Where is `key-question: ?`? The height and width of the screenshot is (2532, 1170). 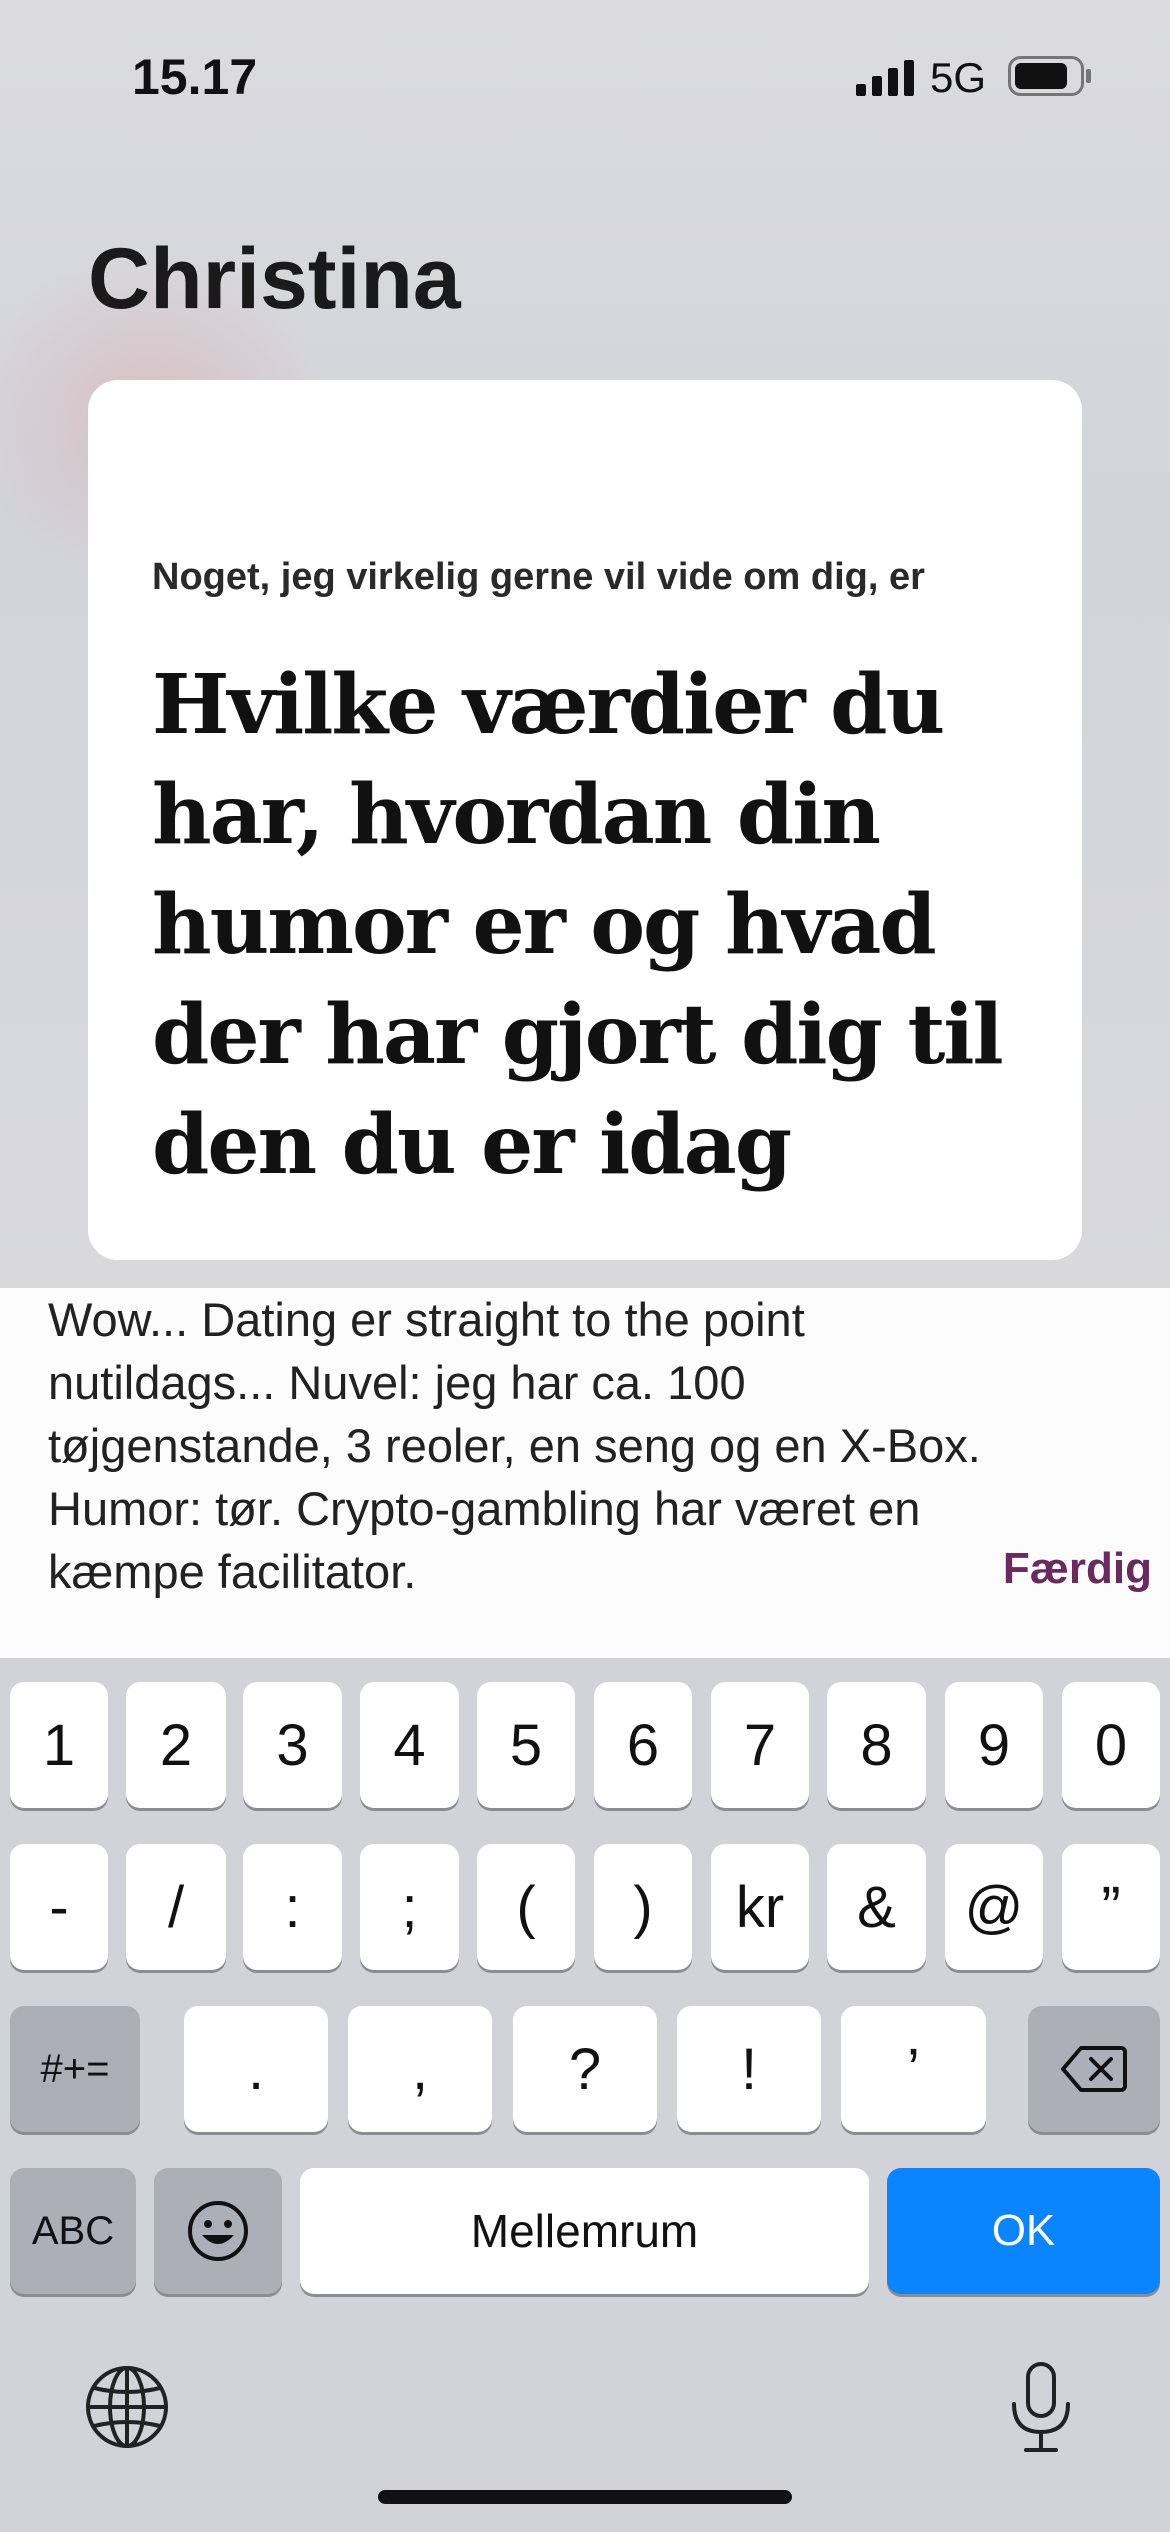 key-question: ? is located at coordinates (585, 2069).